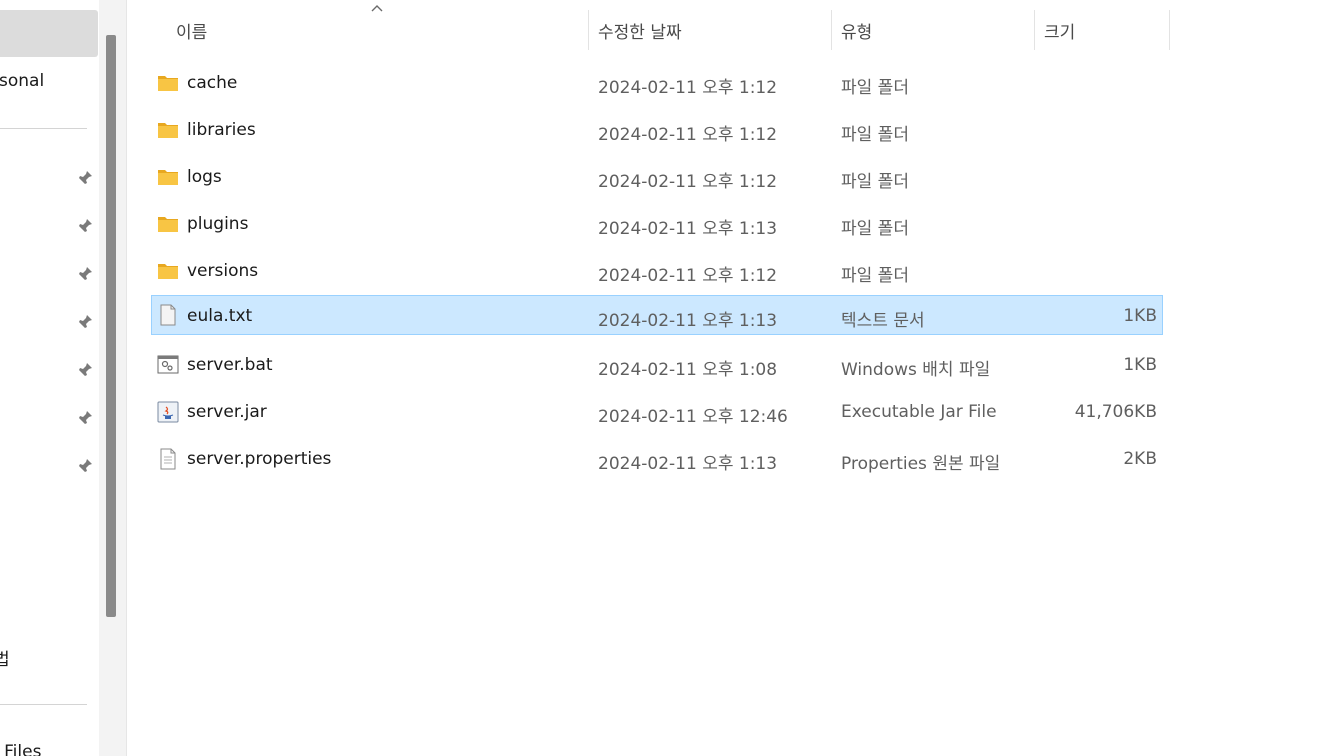 The height and width of the screenshot is (756, 1344). I want to click on file-type: Properties 원본 파일, so click(921, 464).